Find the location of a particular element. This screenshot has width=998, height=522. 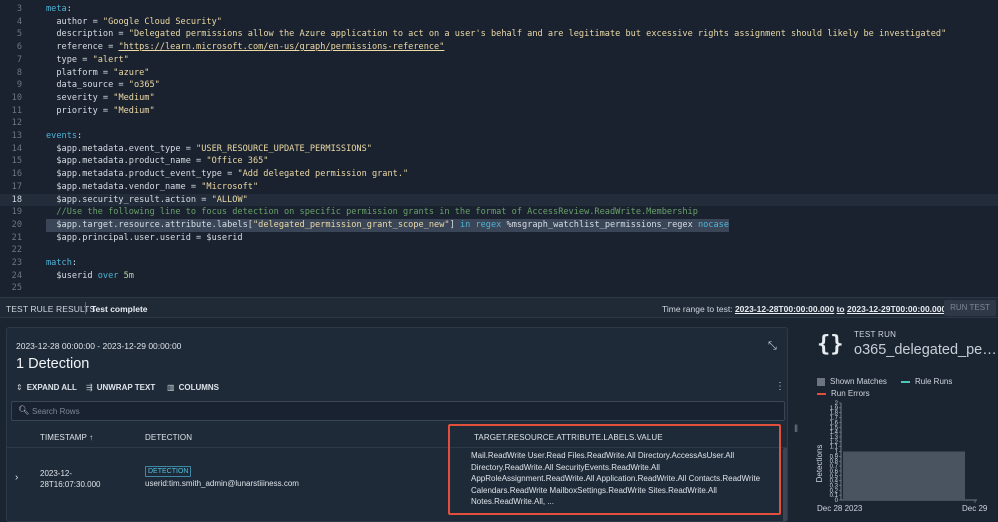

unwrap-text-label: UNWRAP TEXT is located at coordinates (126, 387).